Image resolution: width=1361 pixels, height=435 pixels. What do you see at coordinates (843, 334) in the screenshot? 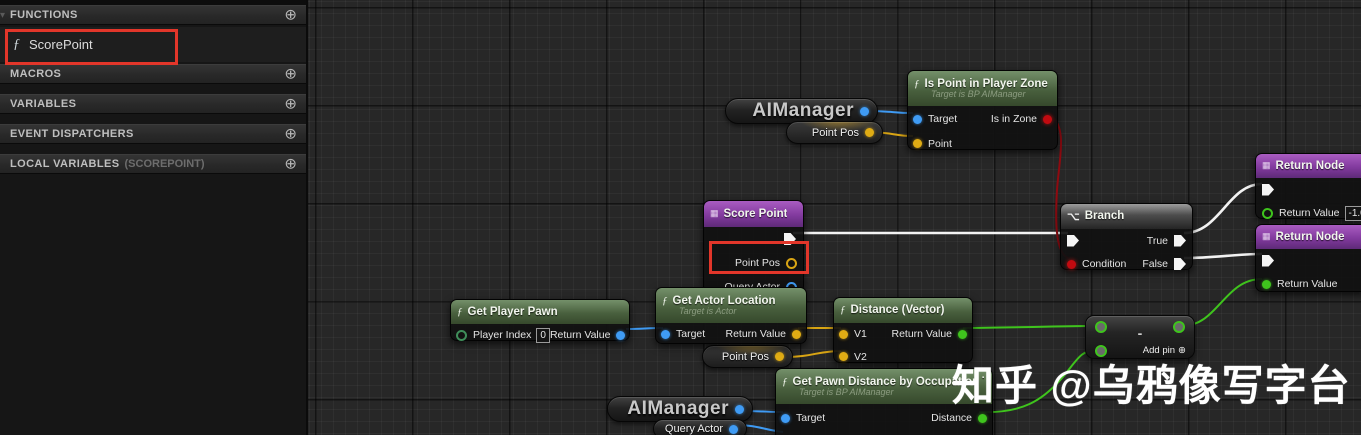
I see `v1-pin` at bounding box center [843, 334].